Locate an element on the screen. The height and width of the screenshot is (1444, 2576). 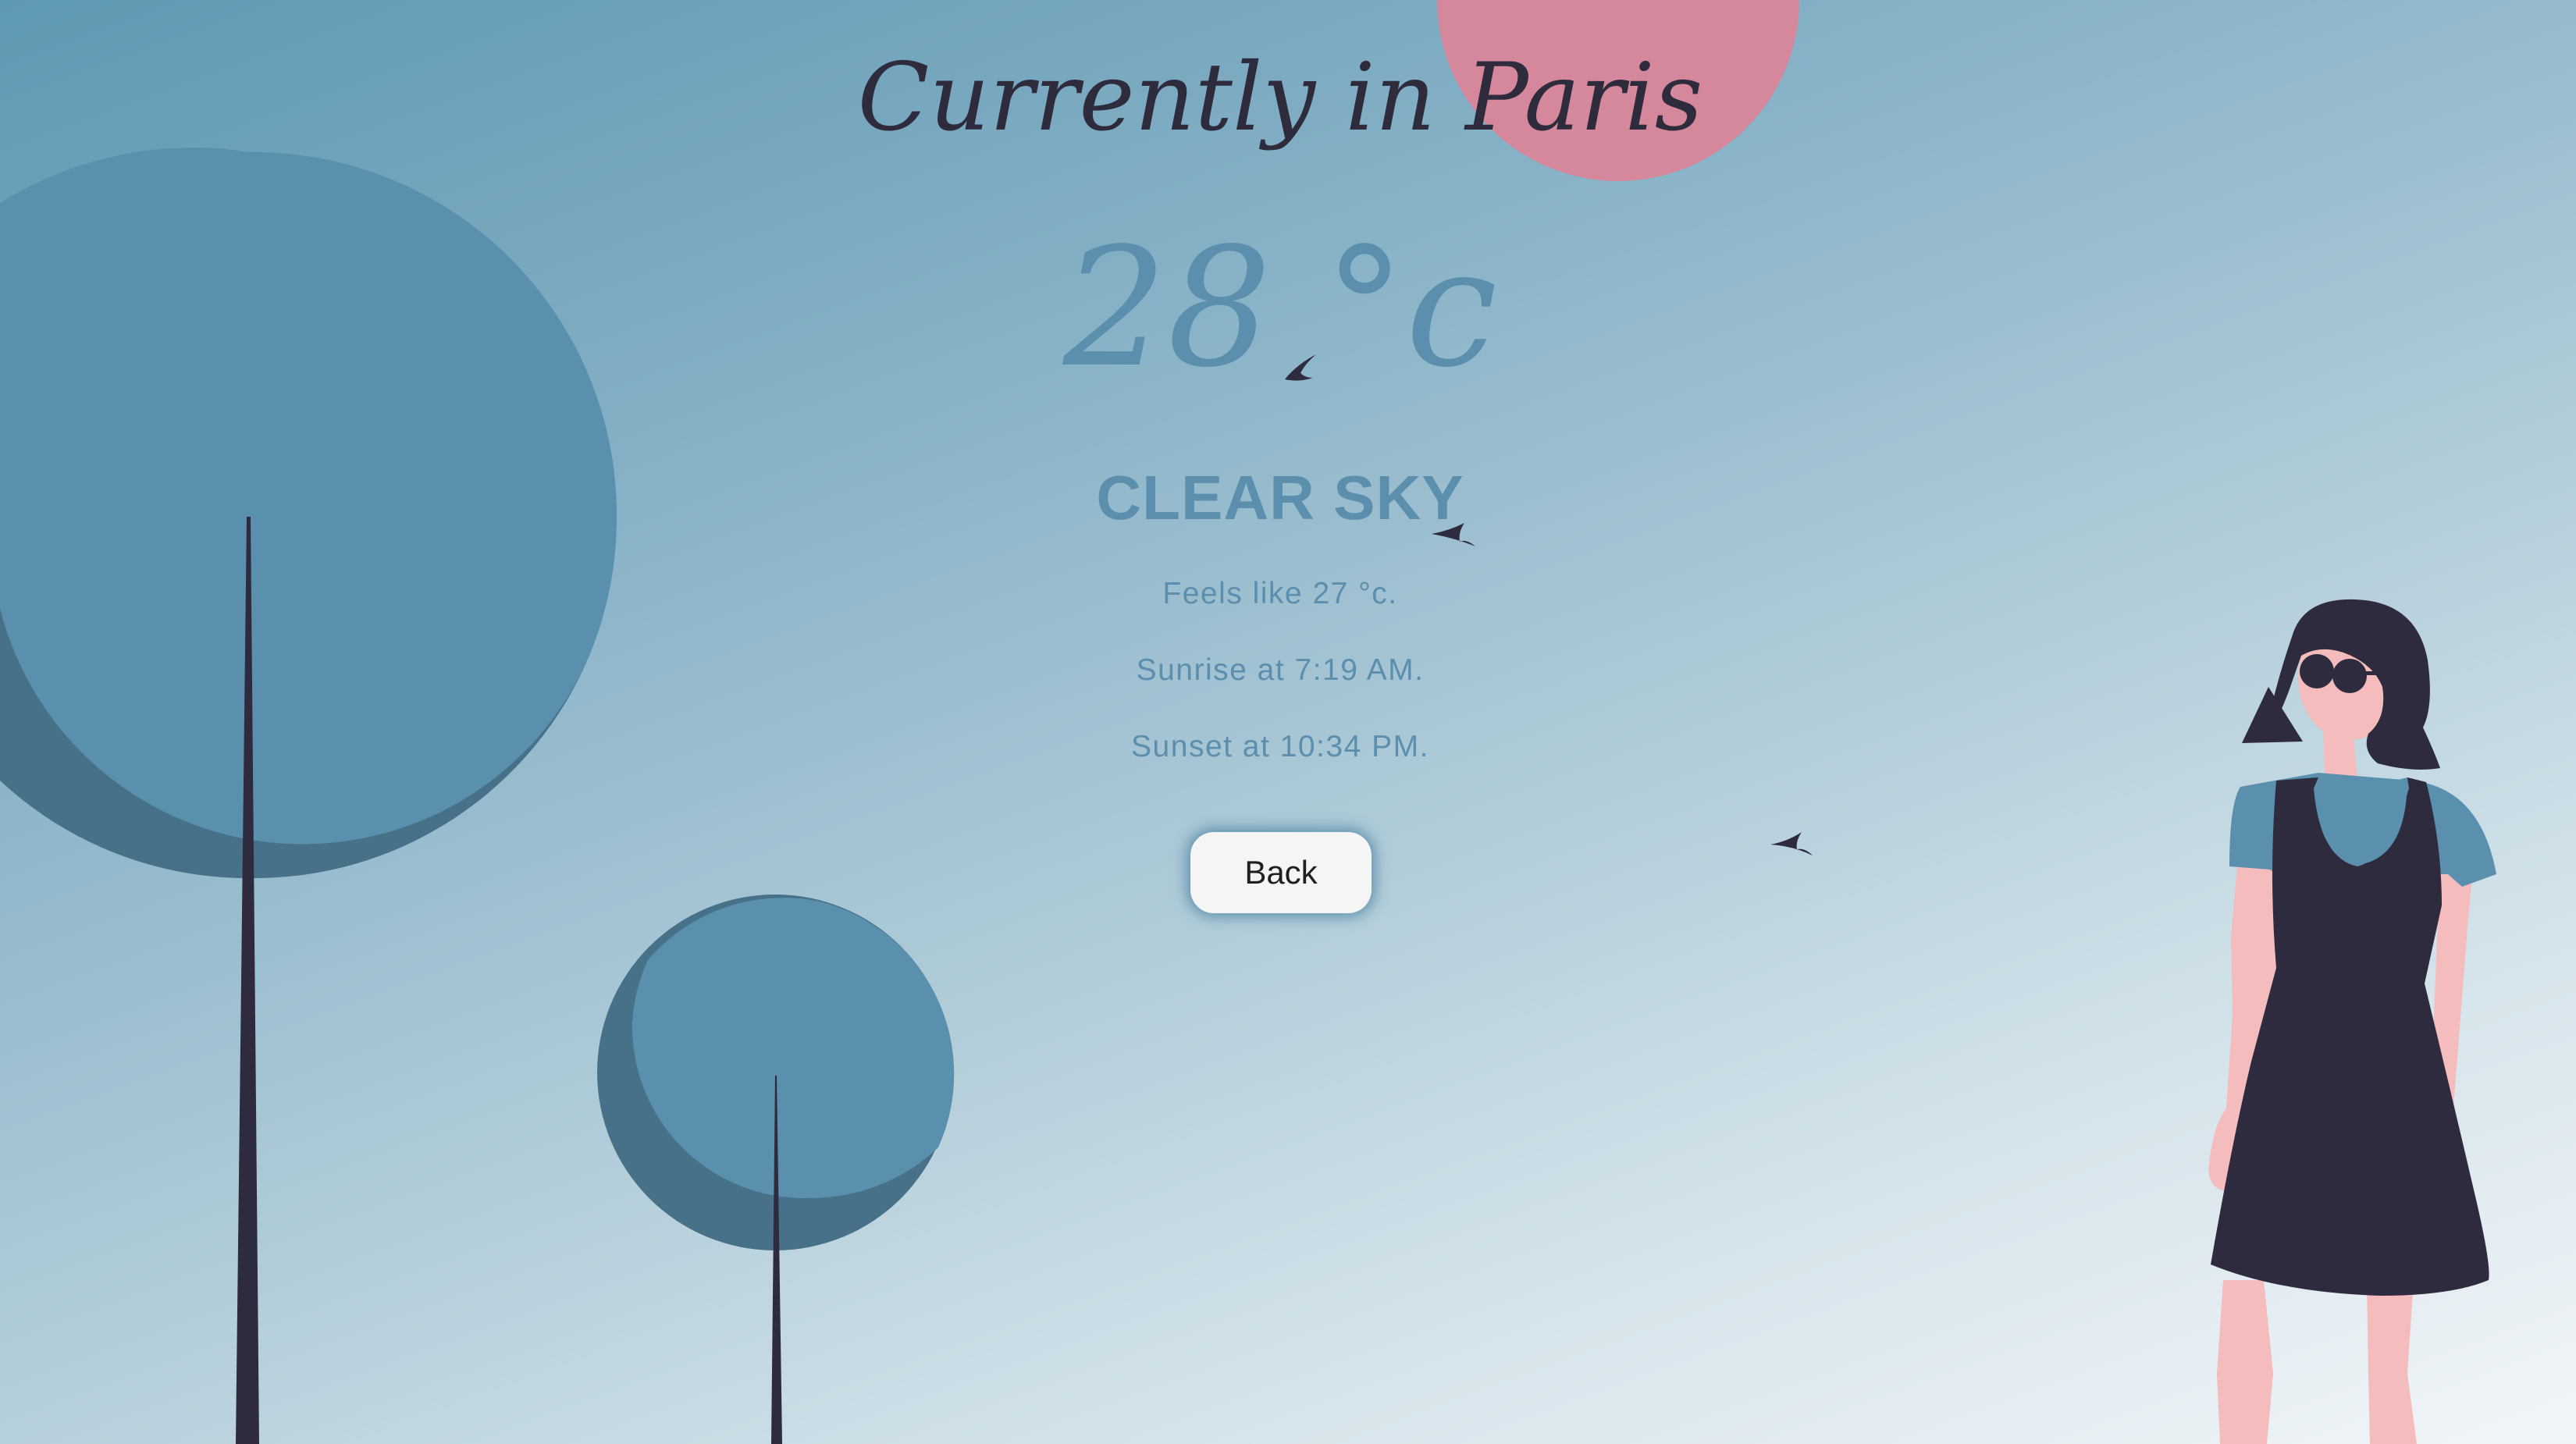
temperature-value: 28 °c is located at coordinates (1280, 308).